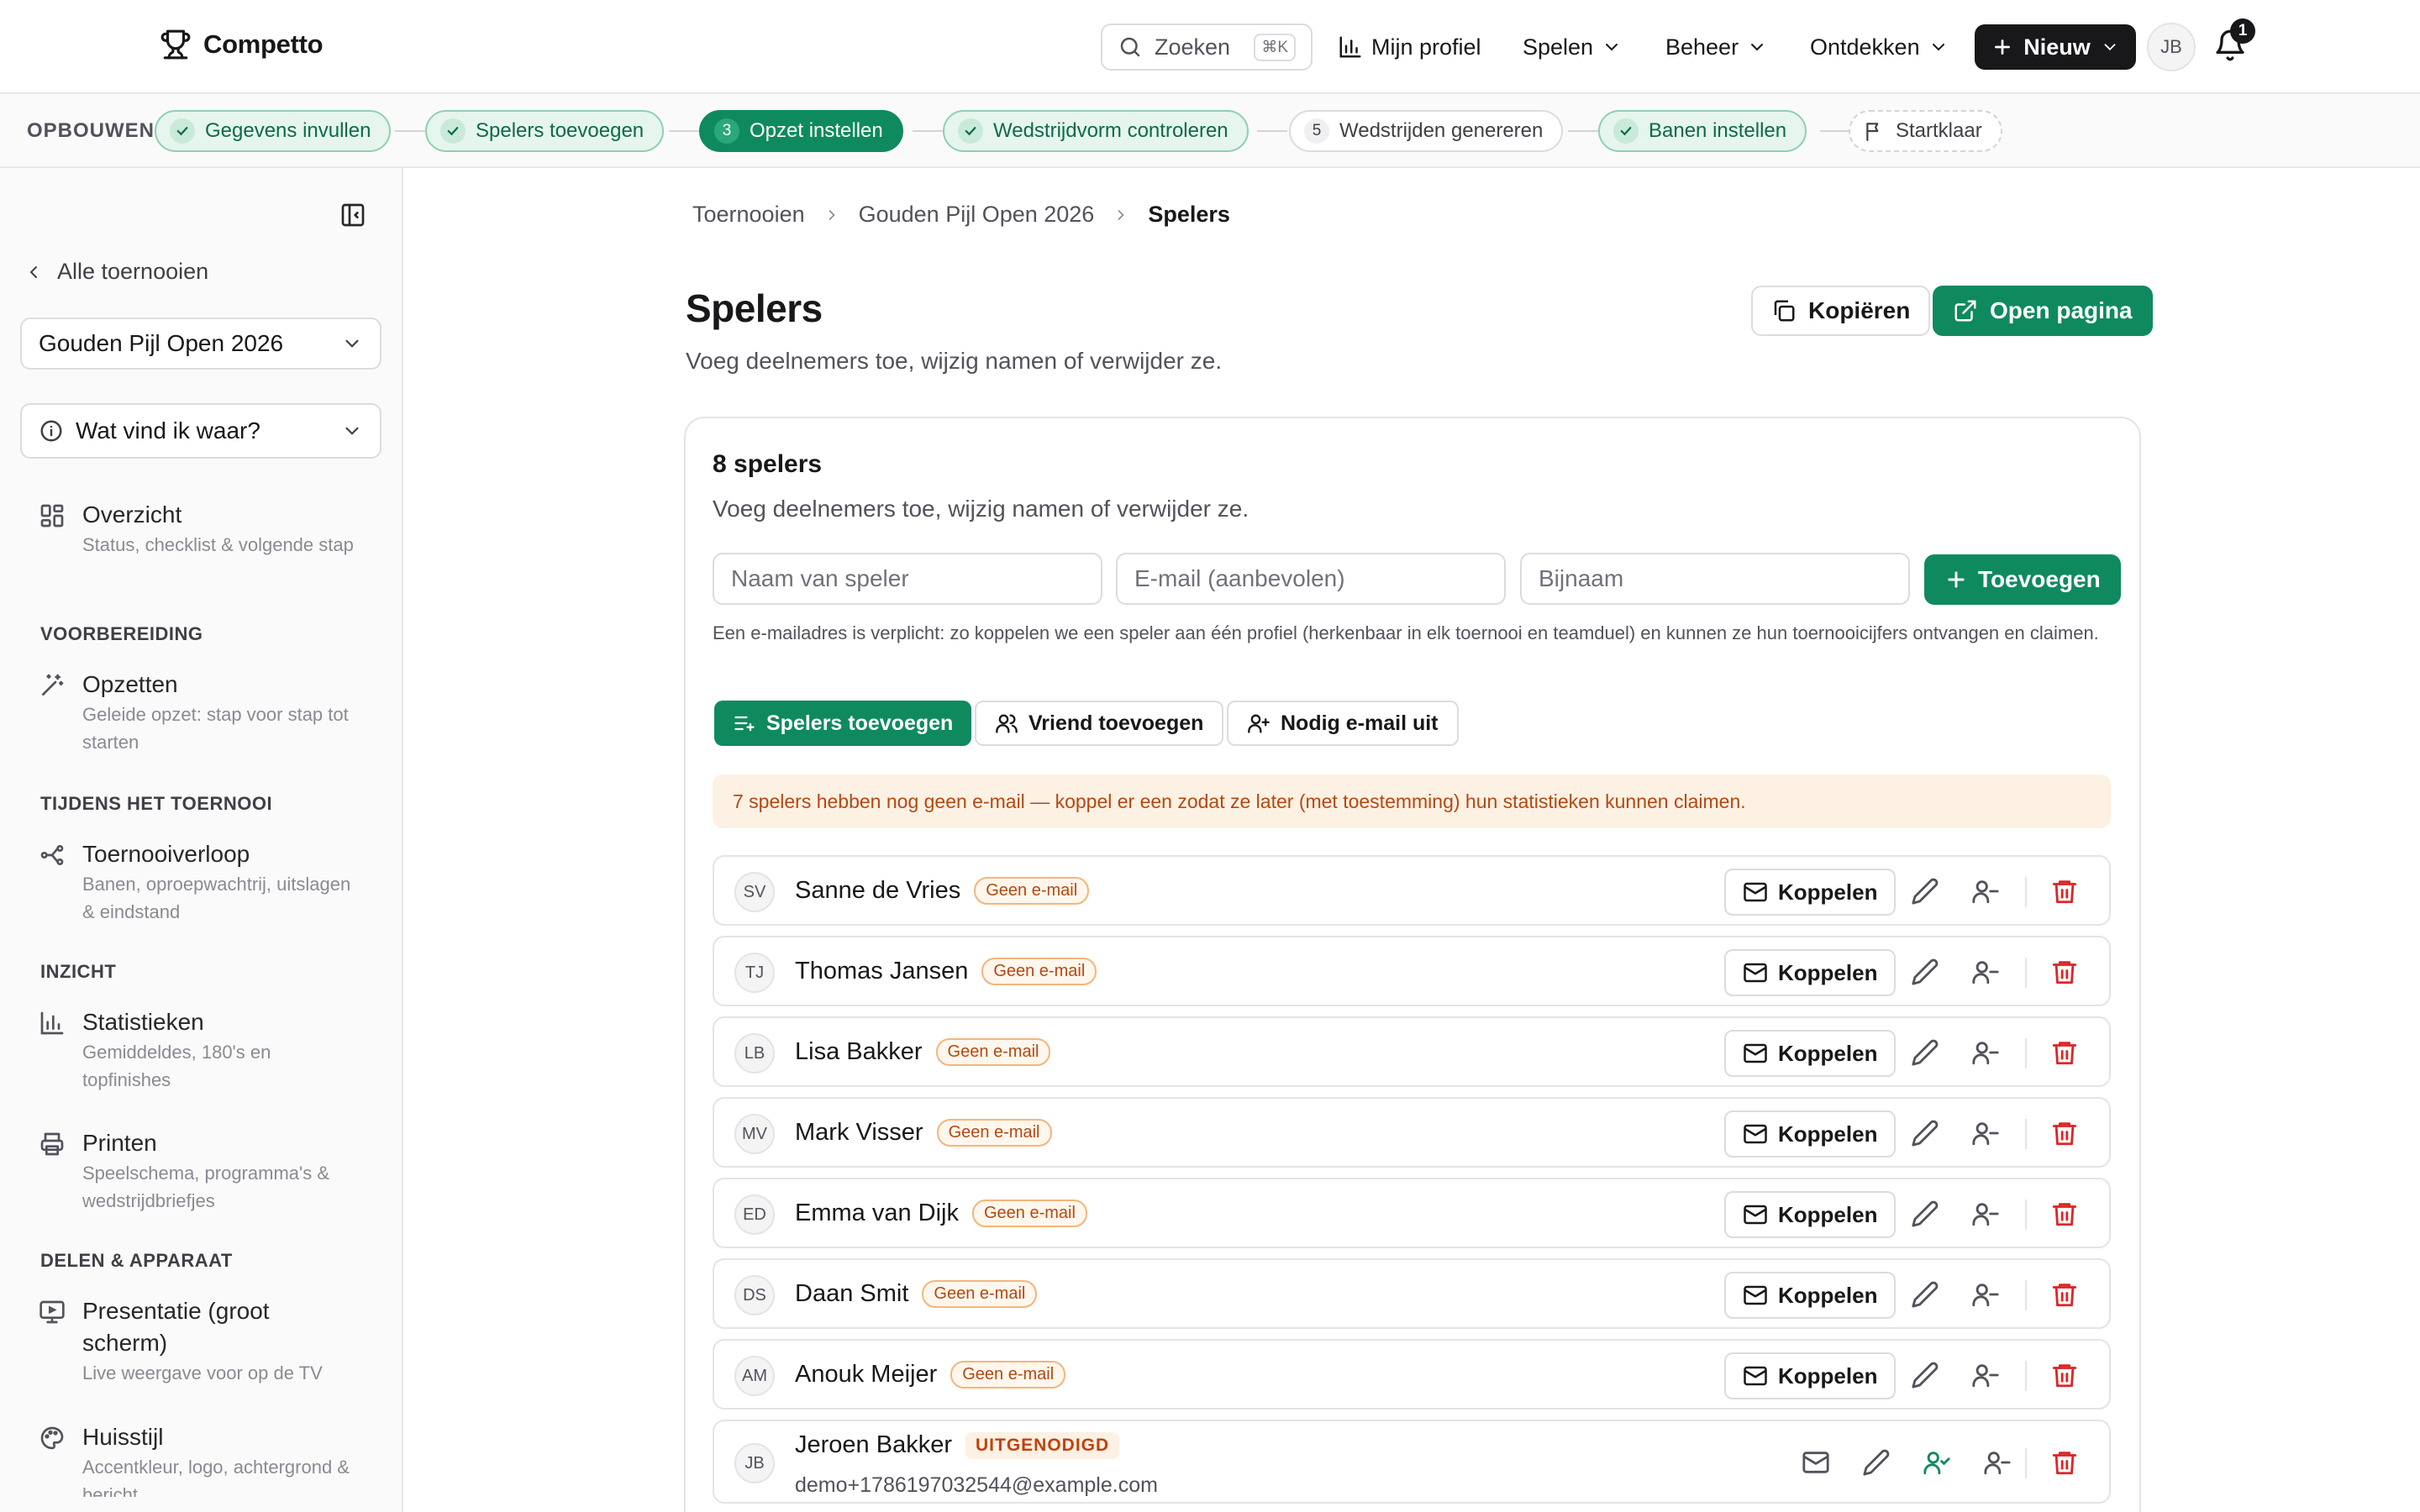 Image resolution: width=2420 pixels, height=1512 pixels. I want to click on tab-nodig-email-uit: Nodig e-mail uit, so click(1343, 723).